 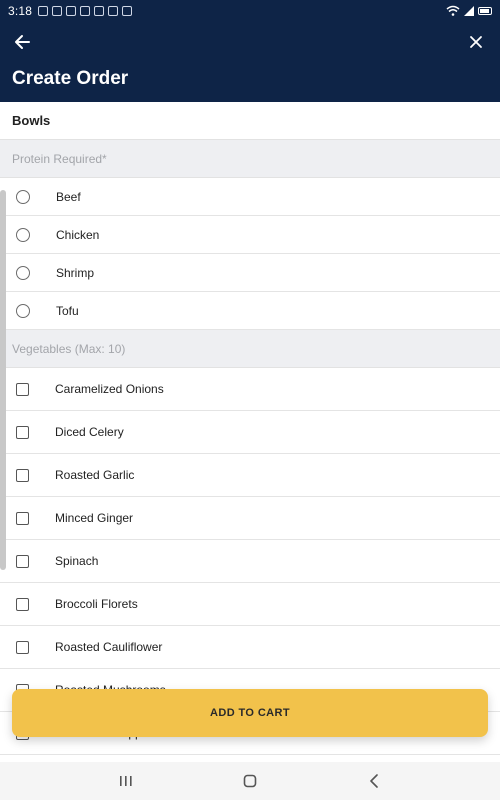 I want to click on protein-group-header: Protein Required*, so click(x=250, y=159).